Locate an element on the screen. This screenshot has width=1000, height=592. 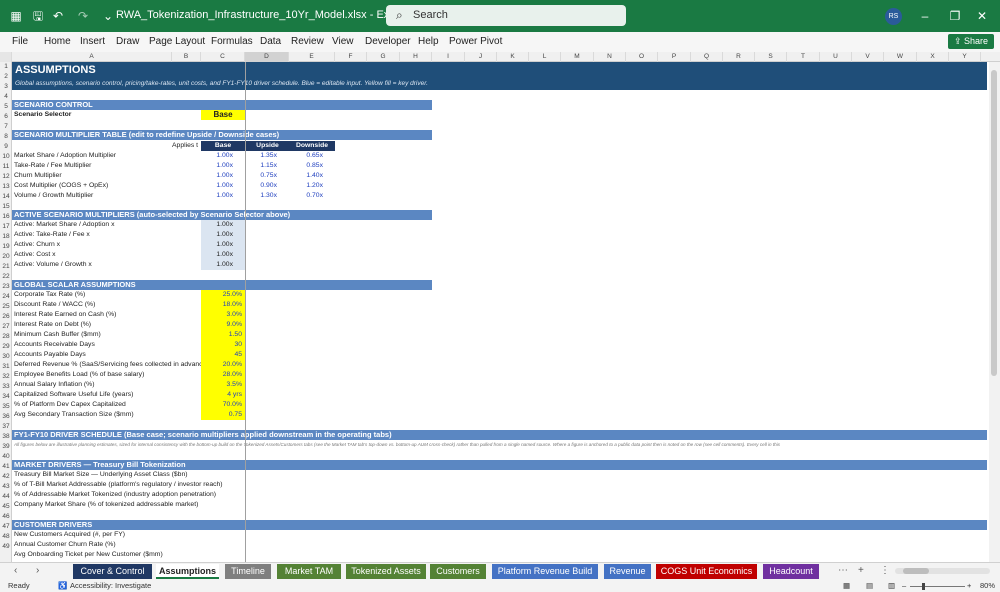
close-icon: ✕ is located at coordinates (982, 16).